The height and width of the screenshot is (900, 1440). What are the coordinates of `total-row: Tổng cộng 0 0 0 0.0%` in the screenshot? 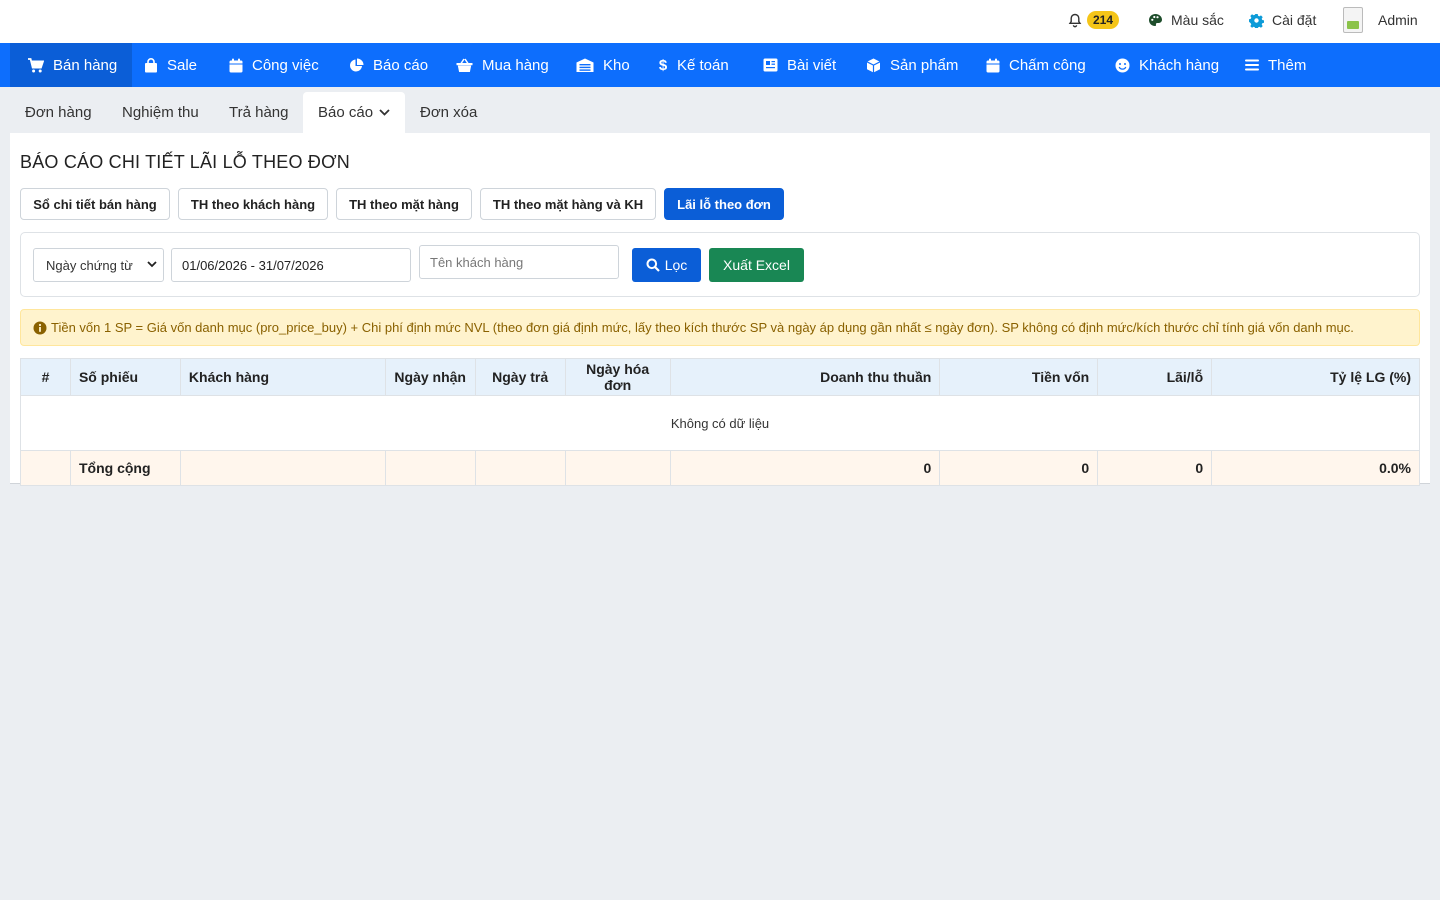 It's located at (720, 468).